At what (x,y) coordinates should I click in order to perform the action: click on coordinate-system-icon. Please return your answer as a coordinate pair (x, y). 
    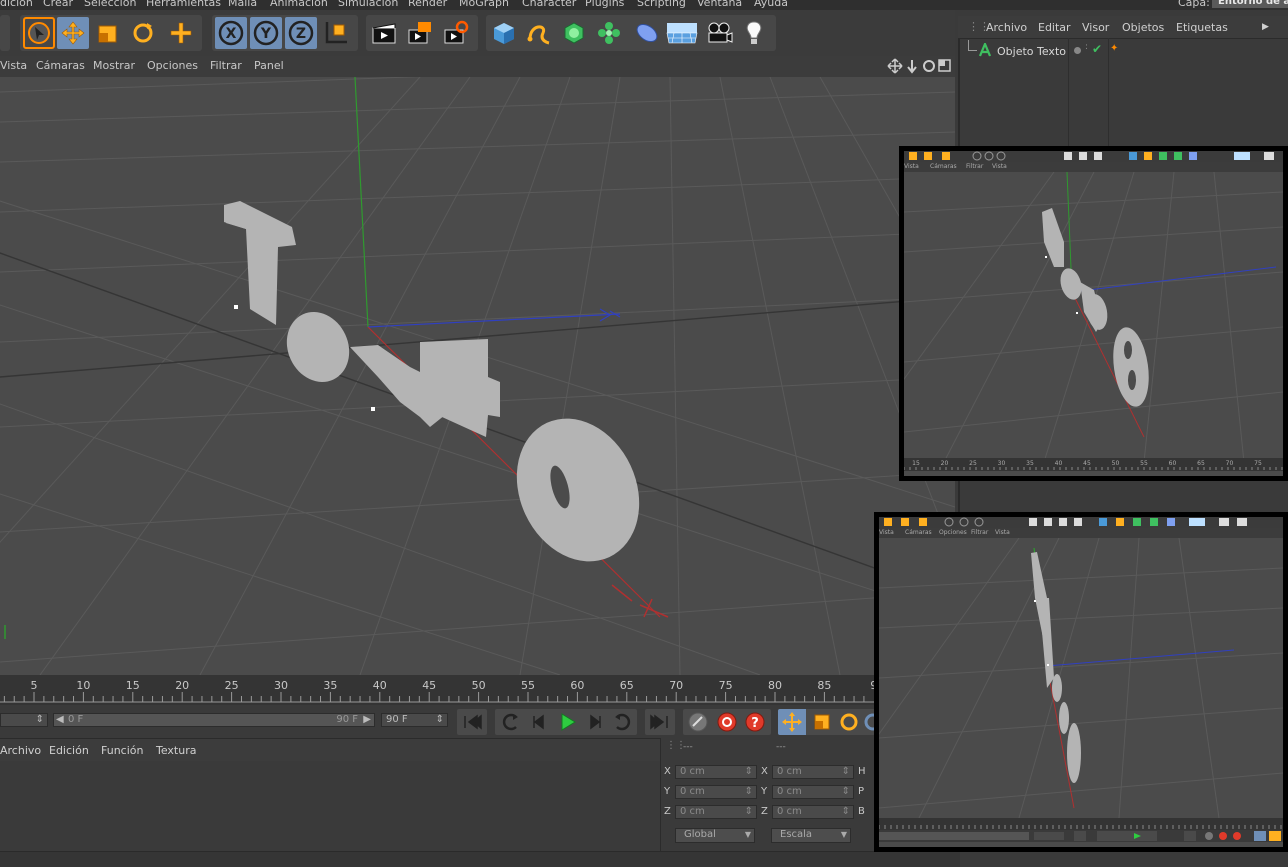
    Looking at the image, I should click on (336, 33).